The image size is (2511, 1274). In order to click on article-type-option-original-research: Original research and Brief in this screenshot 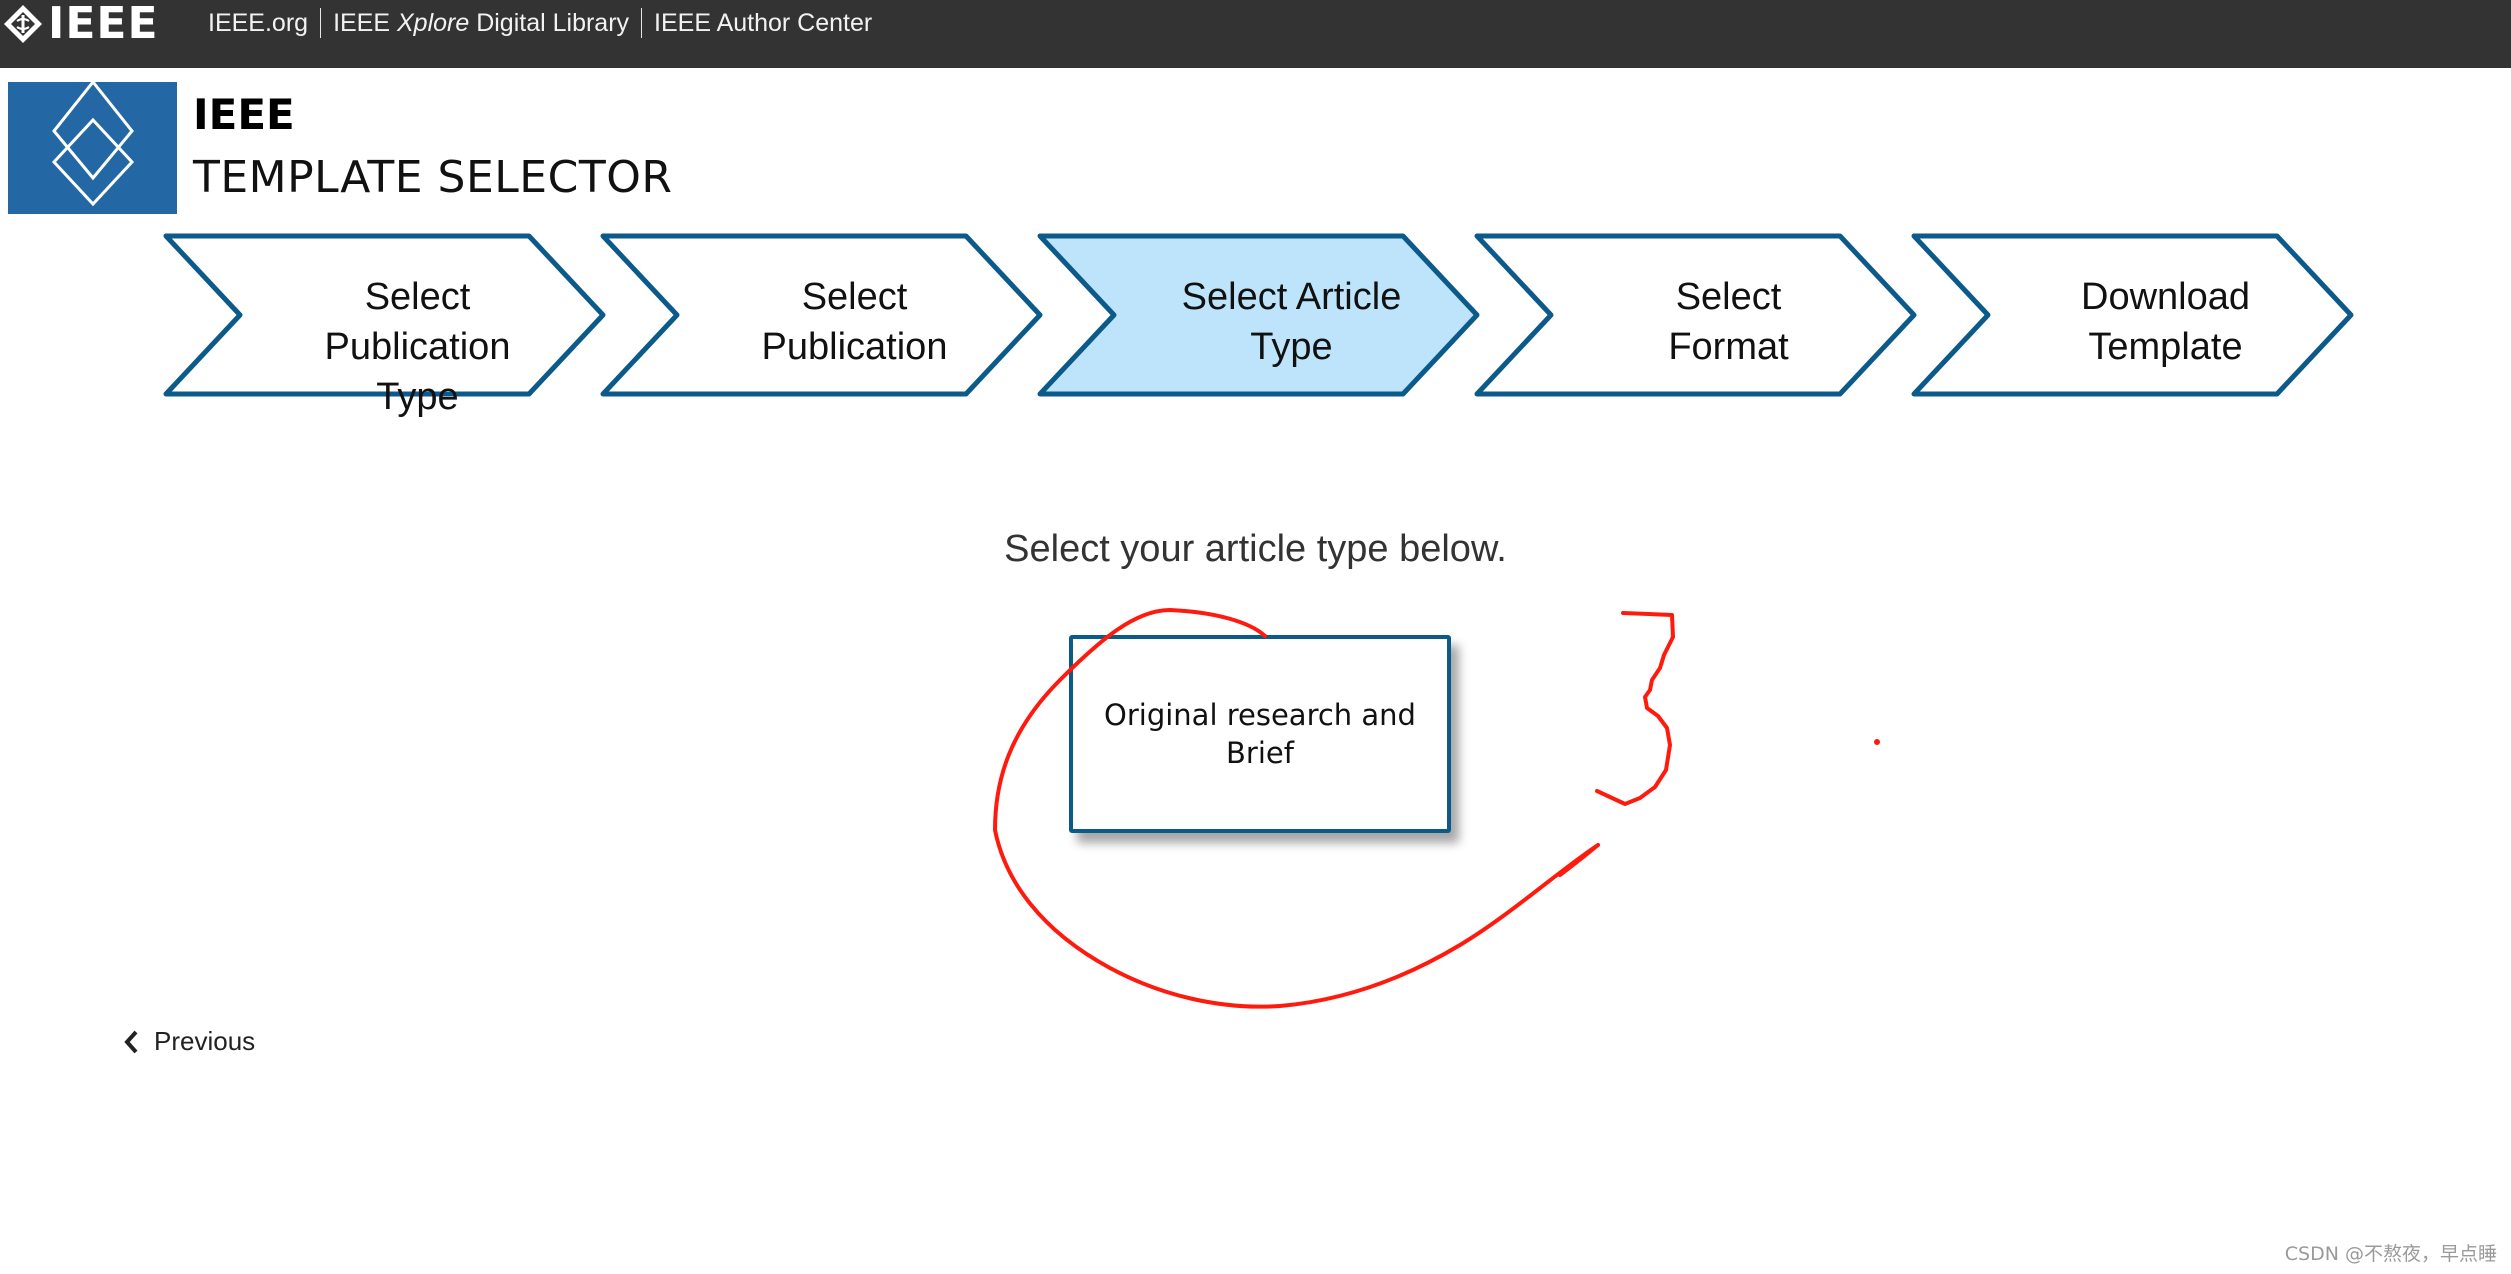, I will do `click(1260, 734)`.